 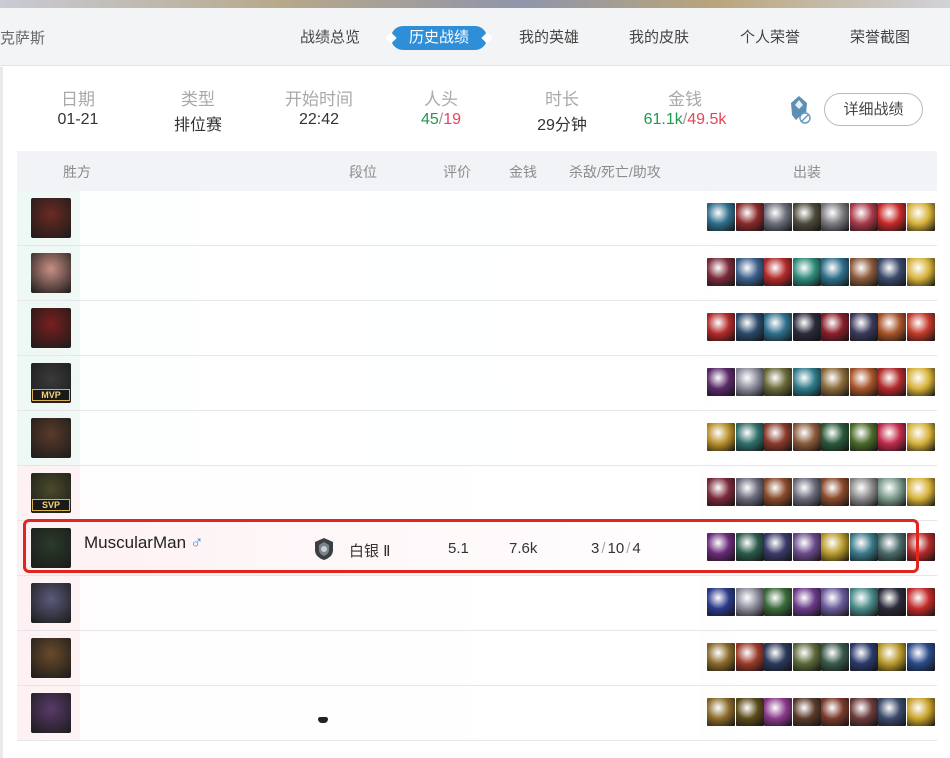 What do you see at coordinates (799, 110) in the screenshot?
I see `helmet-icon` at bounding box center [799, 110].